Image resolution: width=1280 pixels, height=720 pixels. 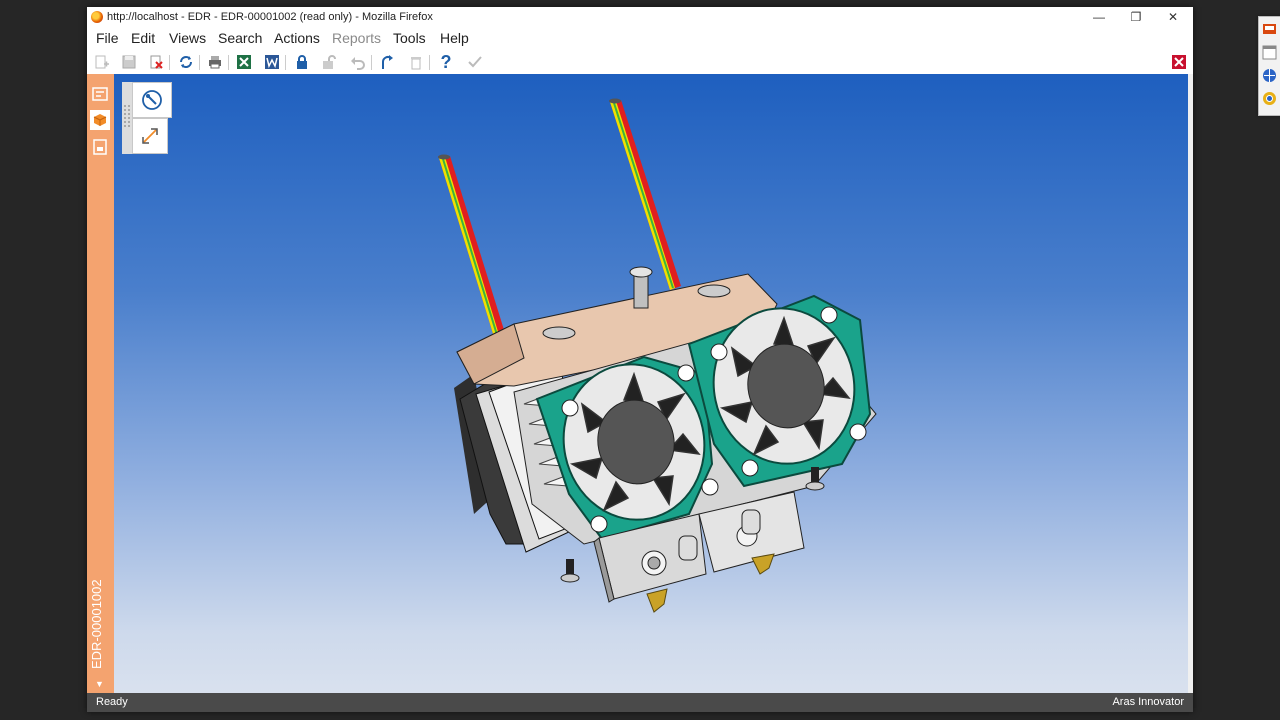 I want to click on menu-views: Views, so click(x=187, y=38).